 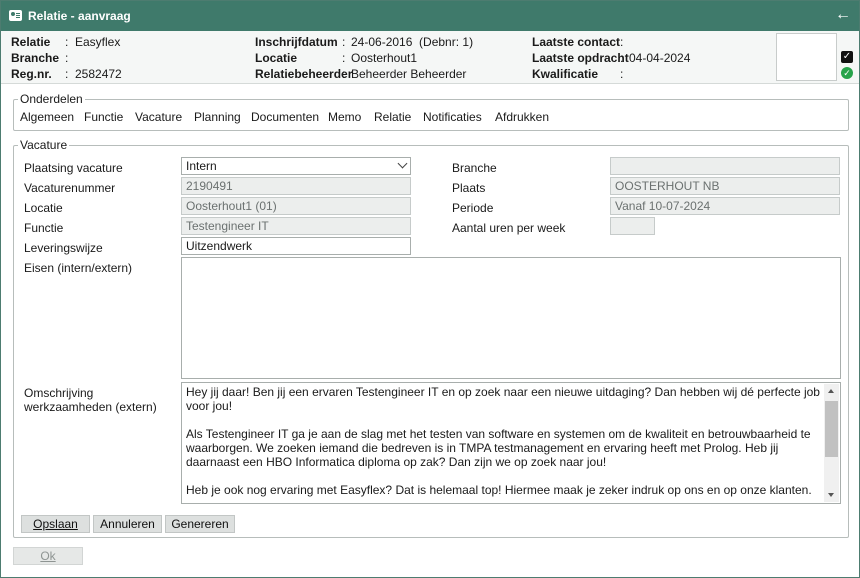 What do you see at coordinates (201, 166) in the screenshot?
I see `plaatsing-vacature-value: Intern` at bounding box center [201, 166].